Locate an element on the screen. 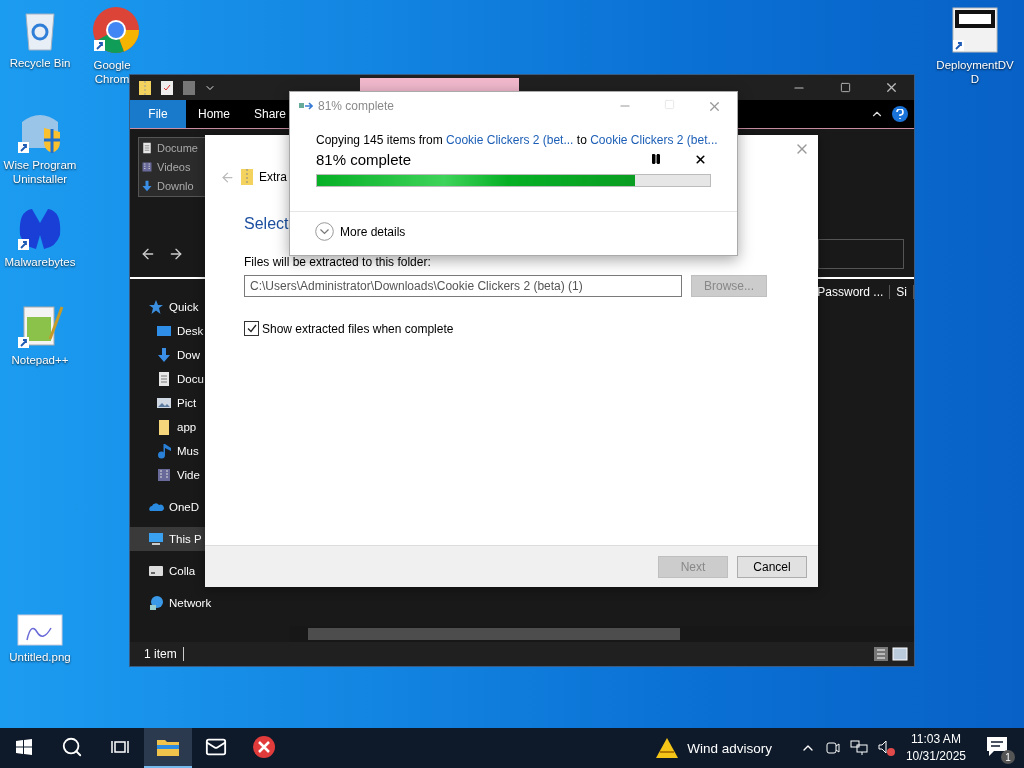 The image size is (1024, 768). notification-count: 1 is located at coordinates (1008, 757).